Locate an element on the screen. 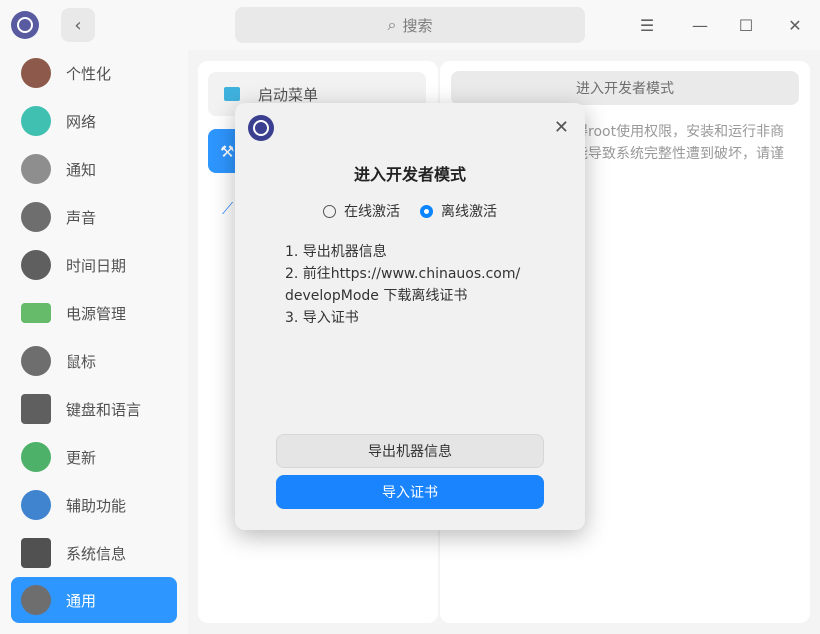 Image resolution: width=820 pixels, height=634 pixels. step-line: 3. 导入证书 is located at coordinates (322, 318).